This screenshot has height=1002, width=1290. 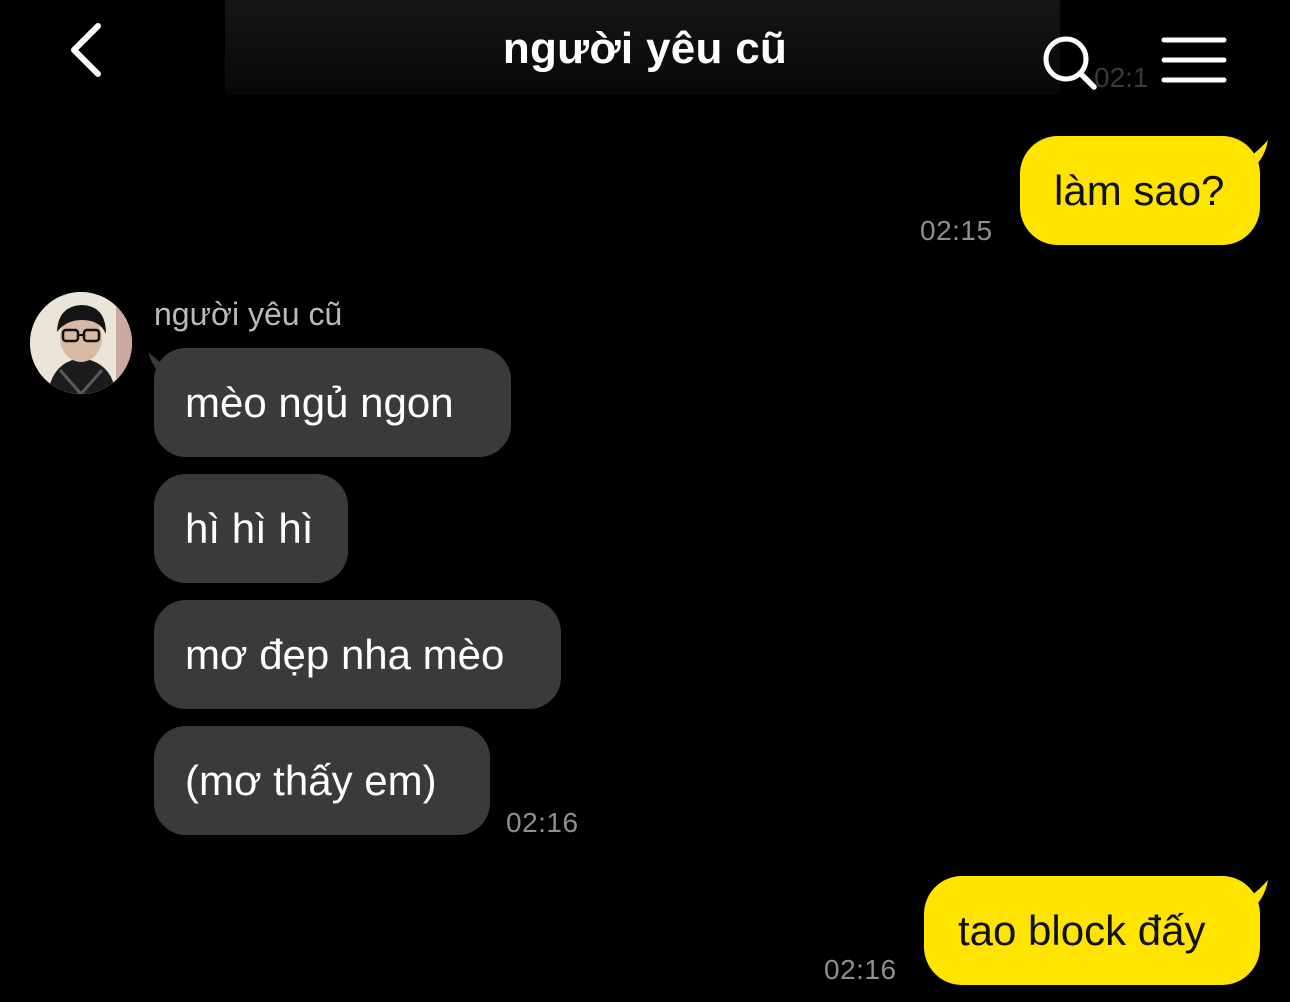 What do you see at coordinates (1121, 77) in the screenshot?
I see `faded-timestamp: 02:1` at bounding box center [1121, 77].